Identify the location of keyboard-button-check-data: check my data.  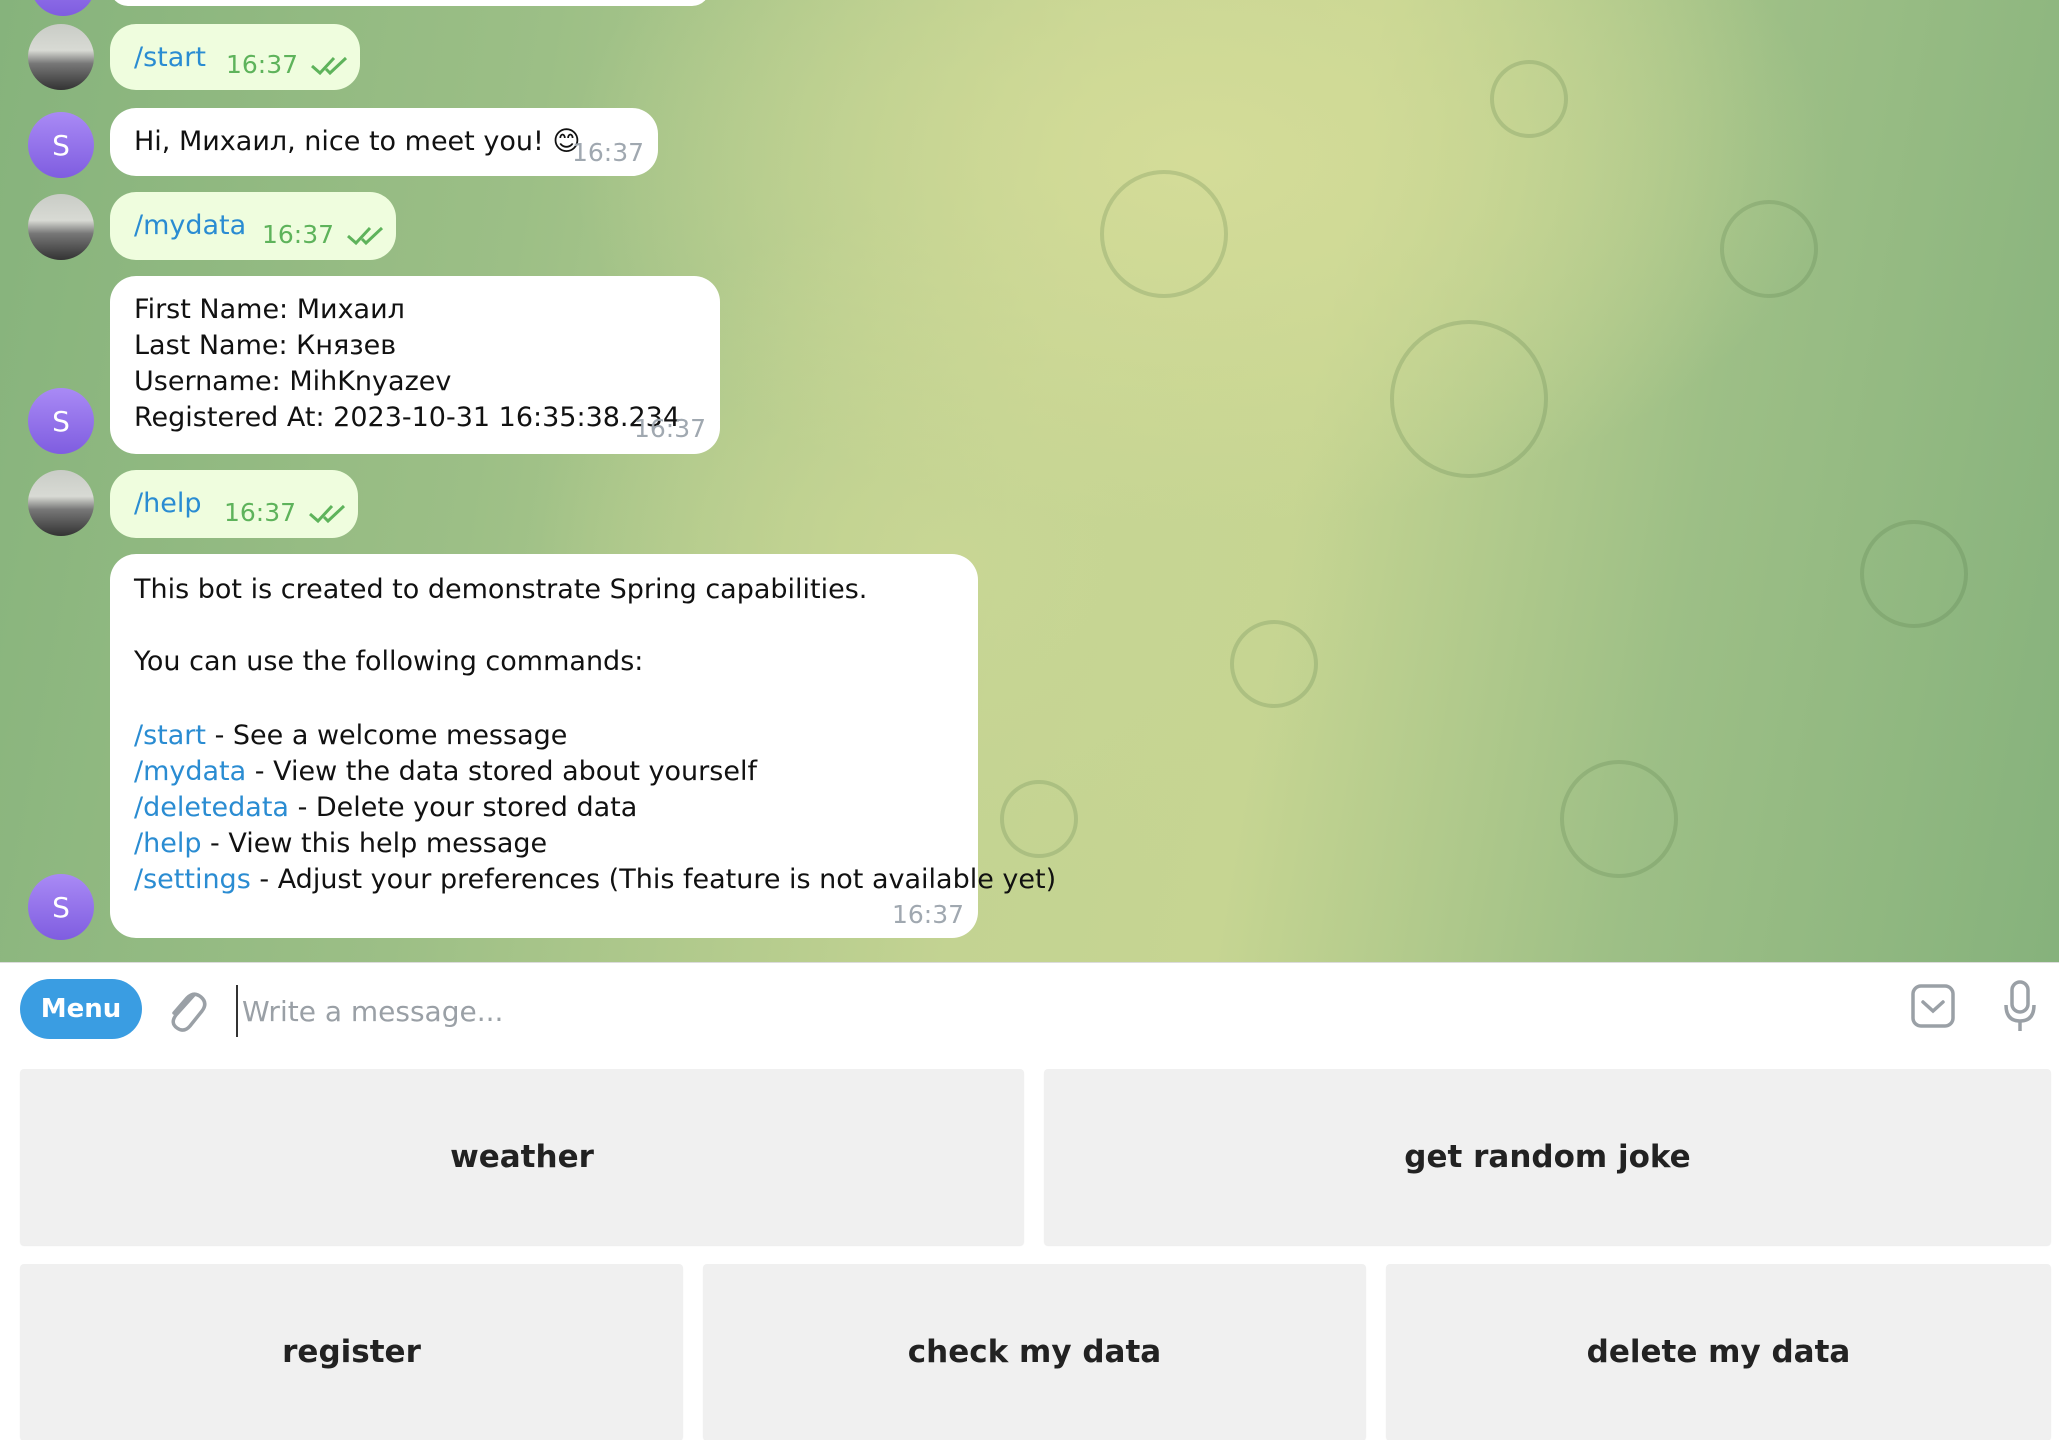
(1034, 1352).